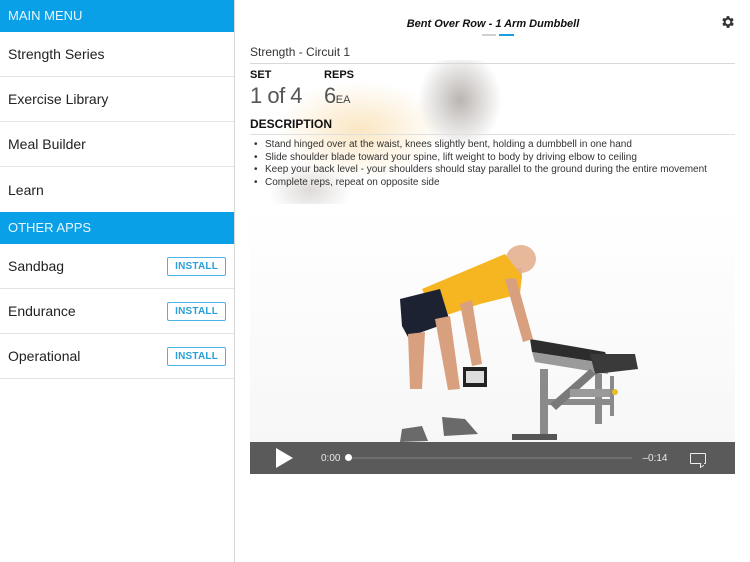  I want to click on video-controls: 0:00 –0:14, so click(492, 458).